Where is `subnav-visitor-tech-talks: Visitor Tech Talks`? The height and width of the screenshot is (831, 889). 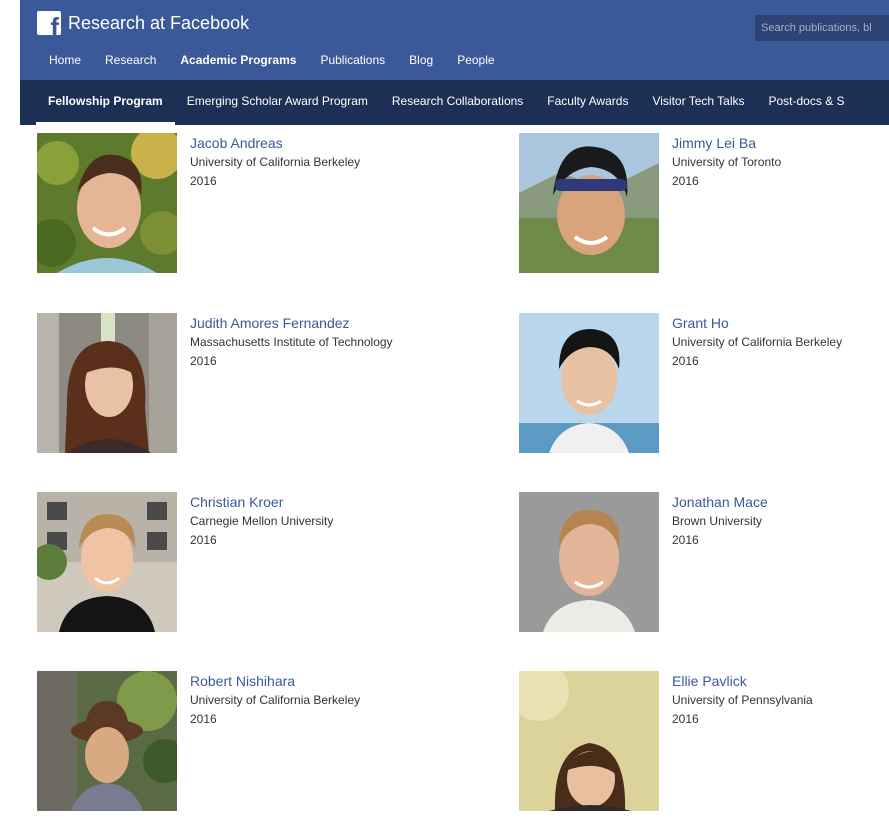 subnav-visitor-tech-talks: Visitor Tech Talks is located at coordinates (698, 102).